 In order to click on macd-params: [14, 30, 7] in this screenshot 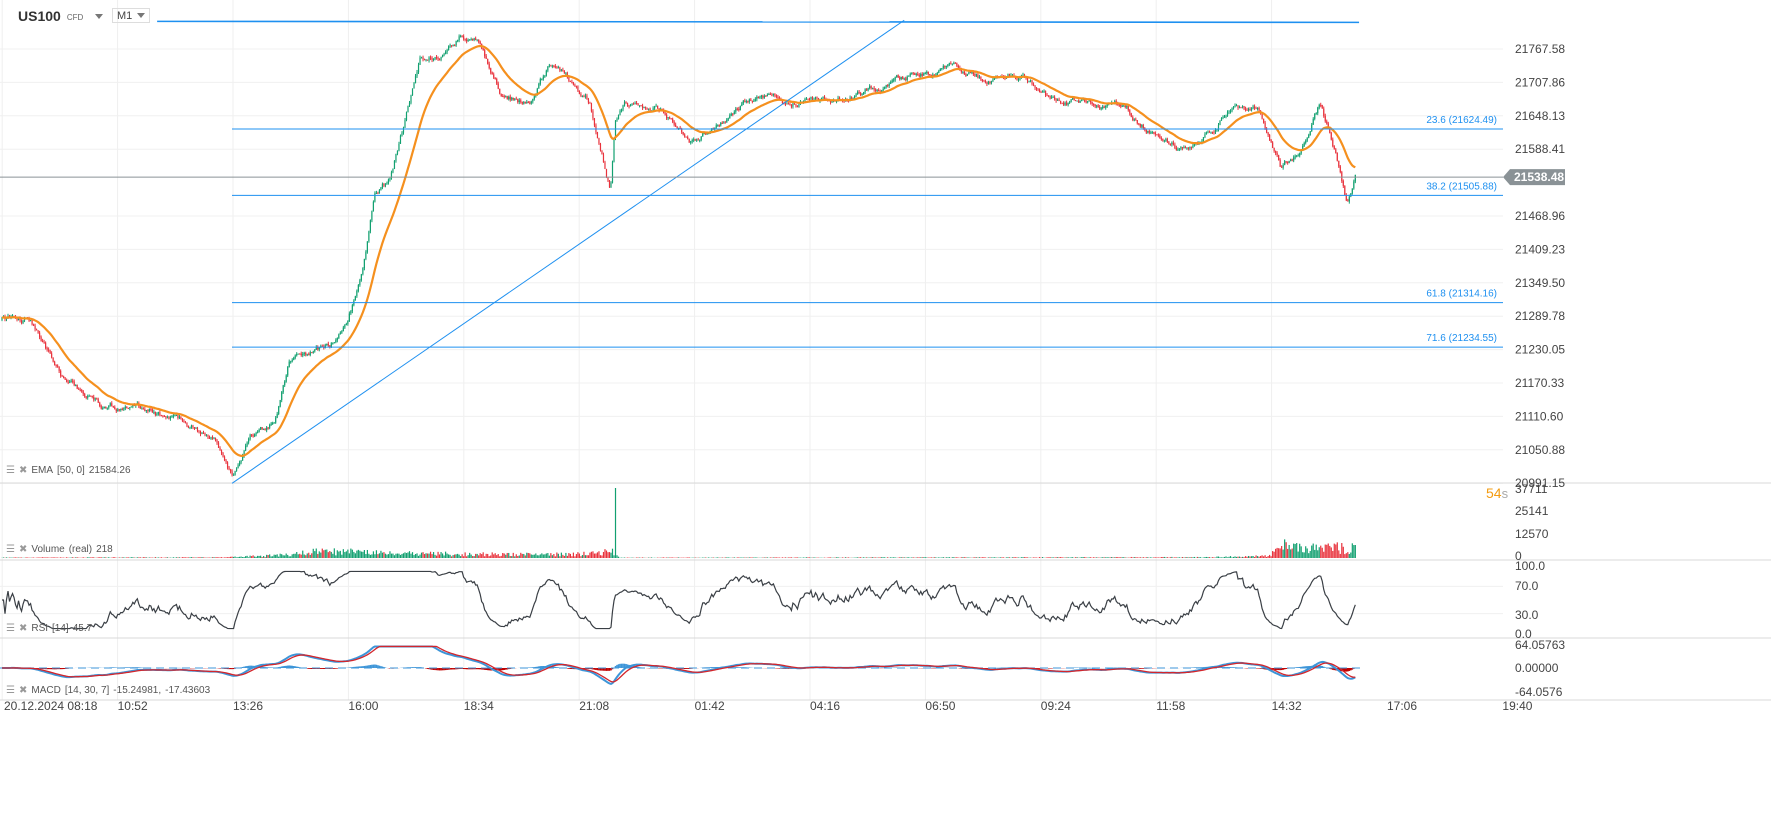, I will do `click(87, 690)`.